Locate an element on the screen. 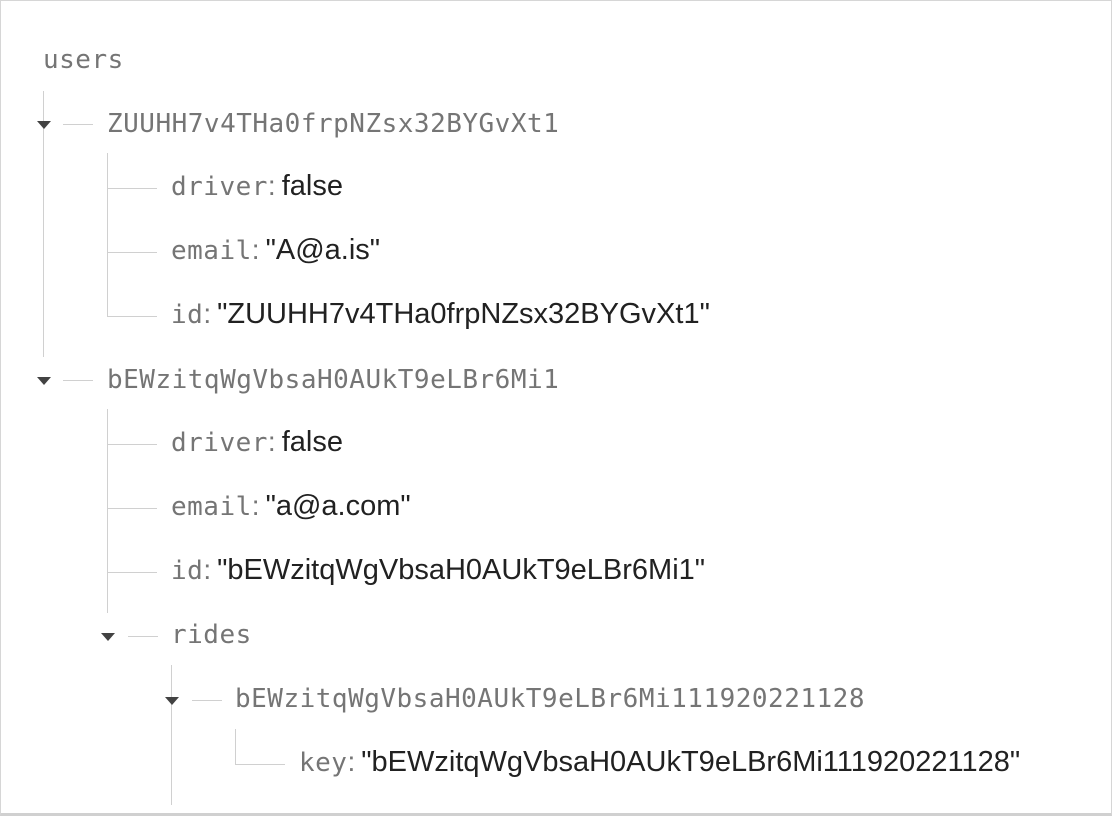 This screenshot has height=816, width=1112. tree-node-users: users is located at coordinates (83, 60).